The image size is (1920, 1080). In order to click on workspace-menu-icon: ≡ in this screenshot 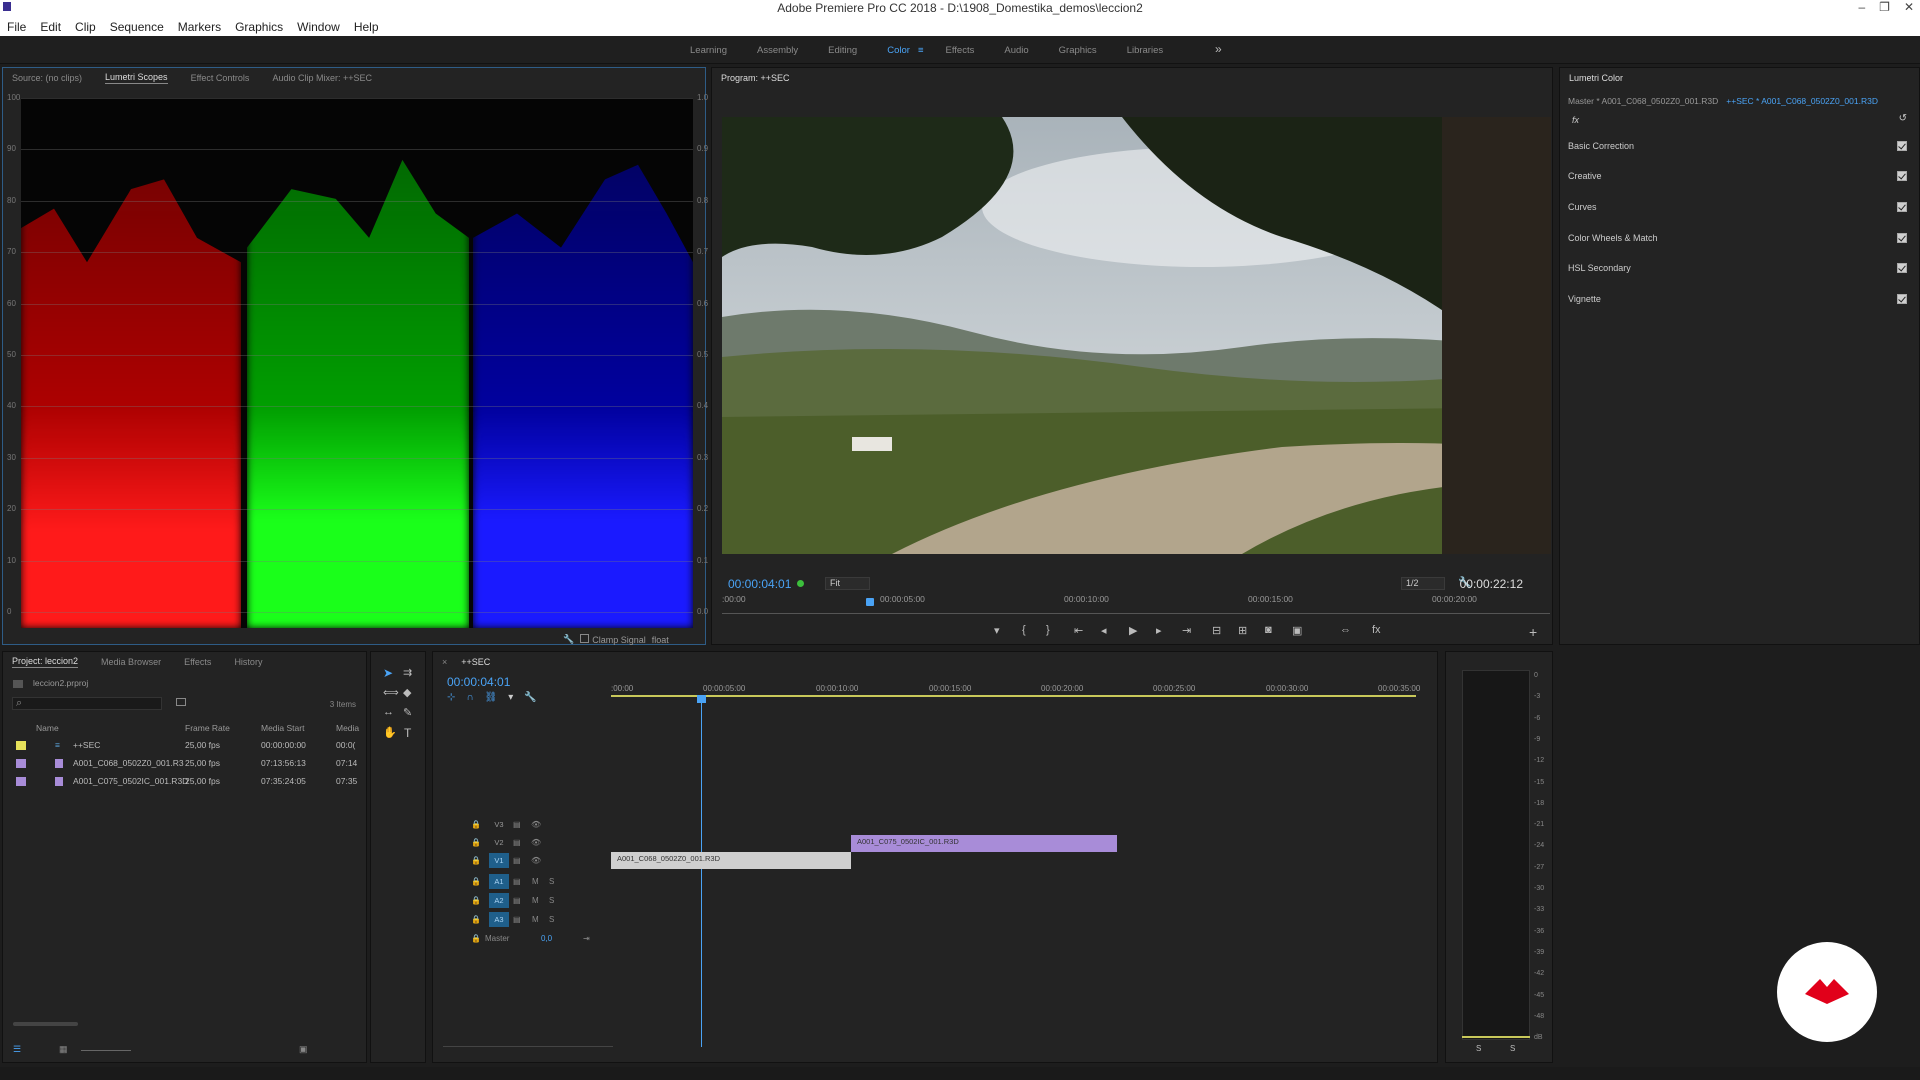, I will do `click(921, 50)`.